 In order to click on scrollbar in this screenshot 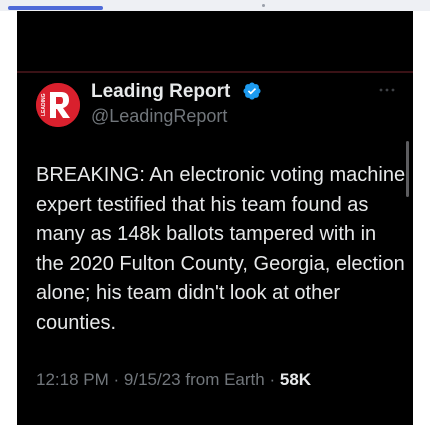, I will do `click(407, 169)`.